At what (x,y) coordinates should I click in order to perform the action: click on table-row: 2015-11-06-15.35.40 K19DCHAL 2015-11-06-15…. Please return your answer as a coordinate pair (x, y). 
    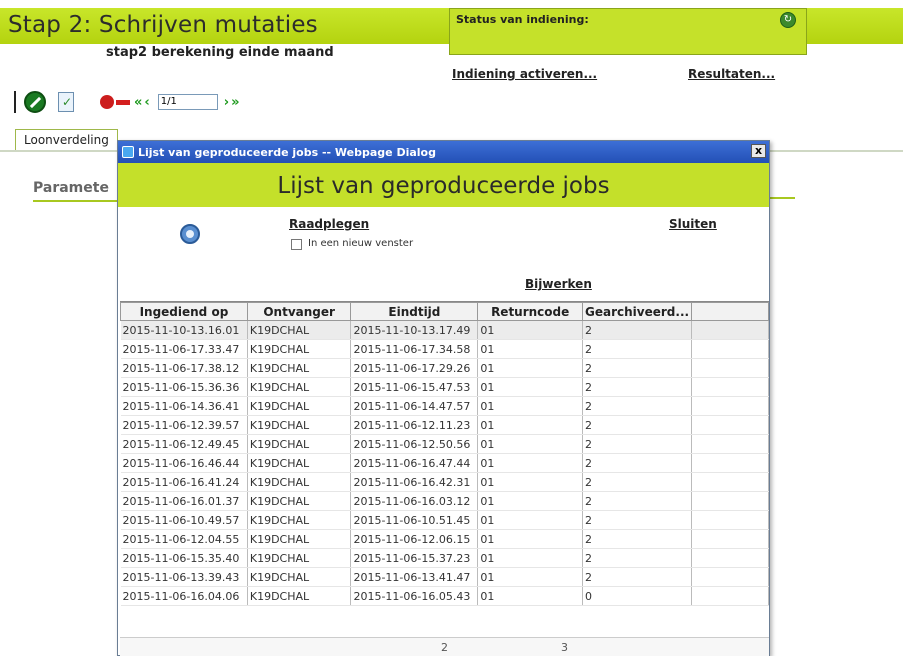
    Looking at the image, I should click on (444, 558).